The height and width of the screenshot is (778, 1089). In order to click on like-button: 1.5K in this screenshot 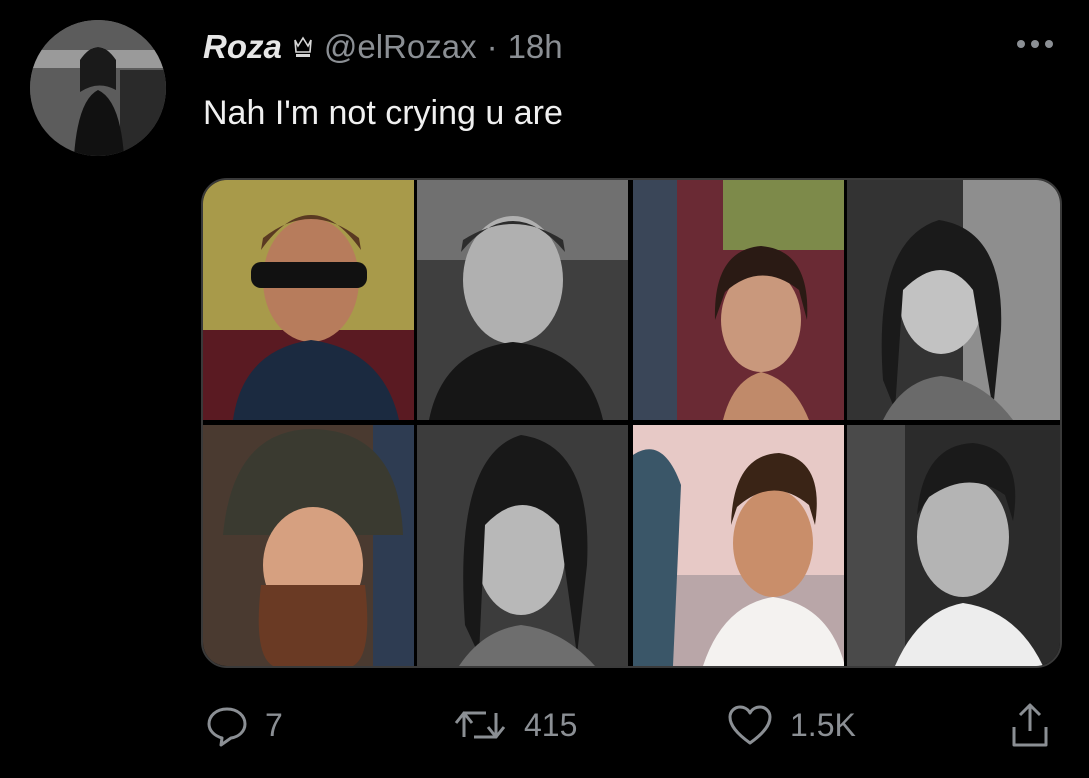, I will do `click(791, 725)`.